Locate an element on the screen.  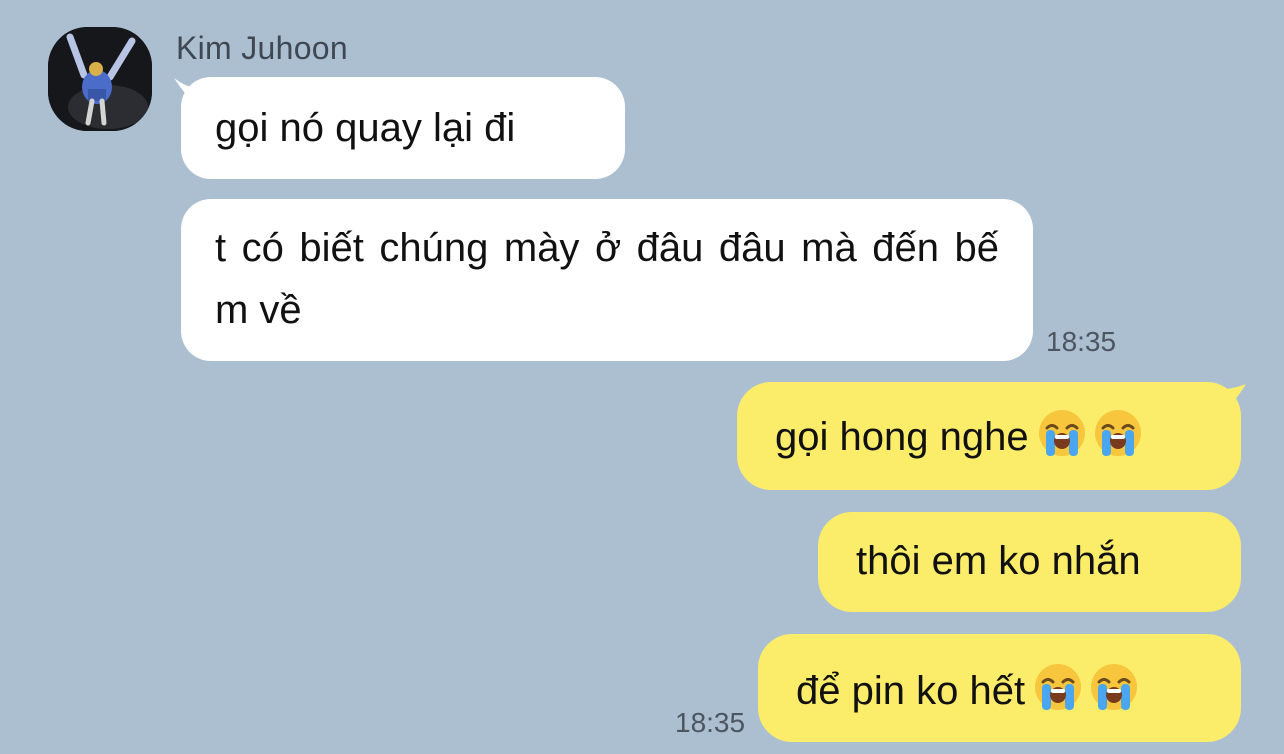
message-text: gọi hong nghe is located at coordinates (902, 437).